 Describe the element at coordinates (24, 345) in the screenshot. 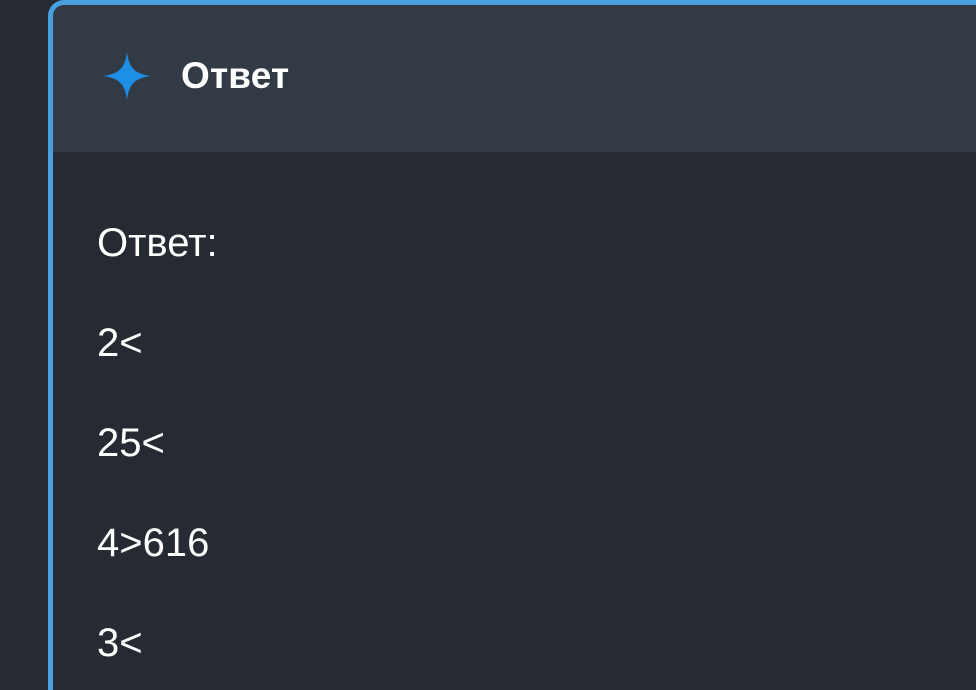

I see `left-gutter` at that location.